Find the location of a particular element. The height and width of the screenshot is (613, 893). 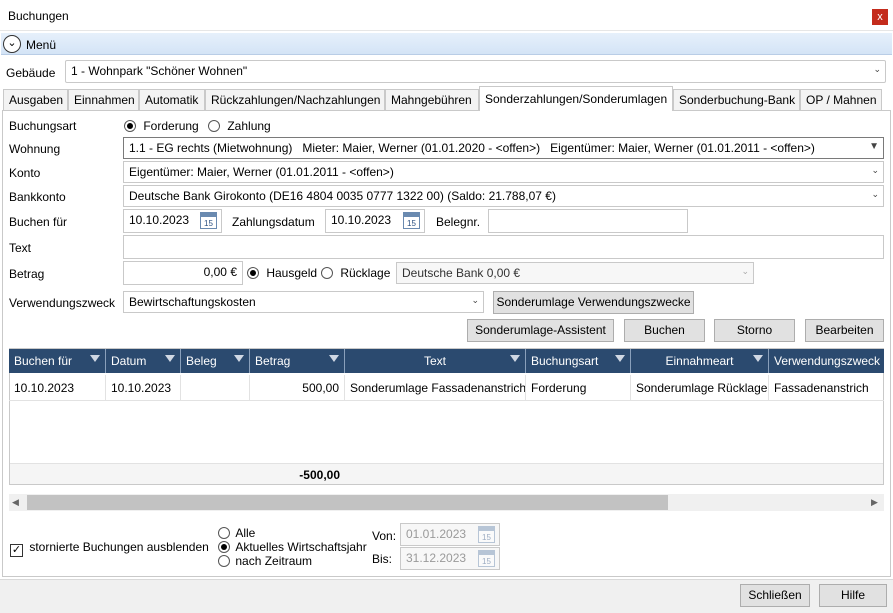

radio-aktuelles-wirtschaftsjahr: Aktuelles Wirtschaftsjahr is located at coordinates (292, 547).